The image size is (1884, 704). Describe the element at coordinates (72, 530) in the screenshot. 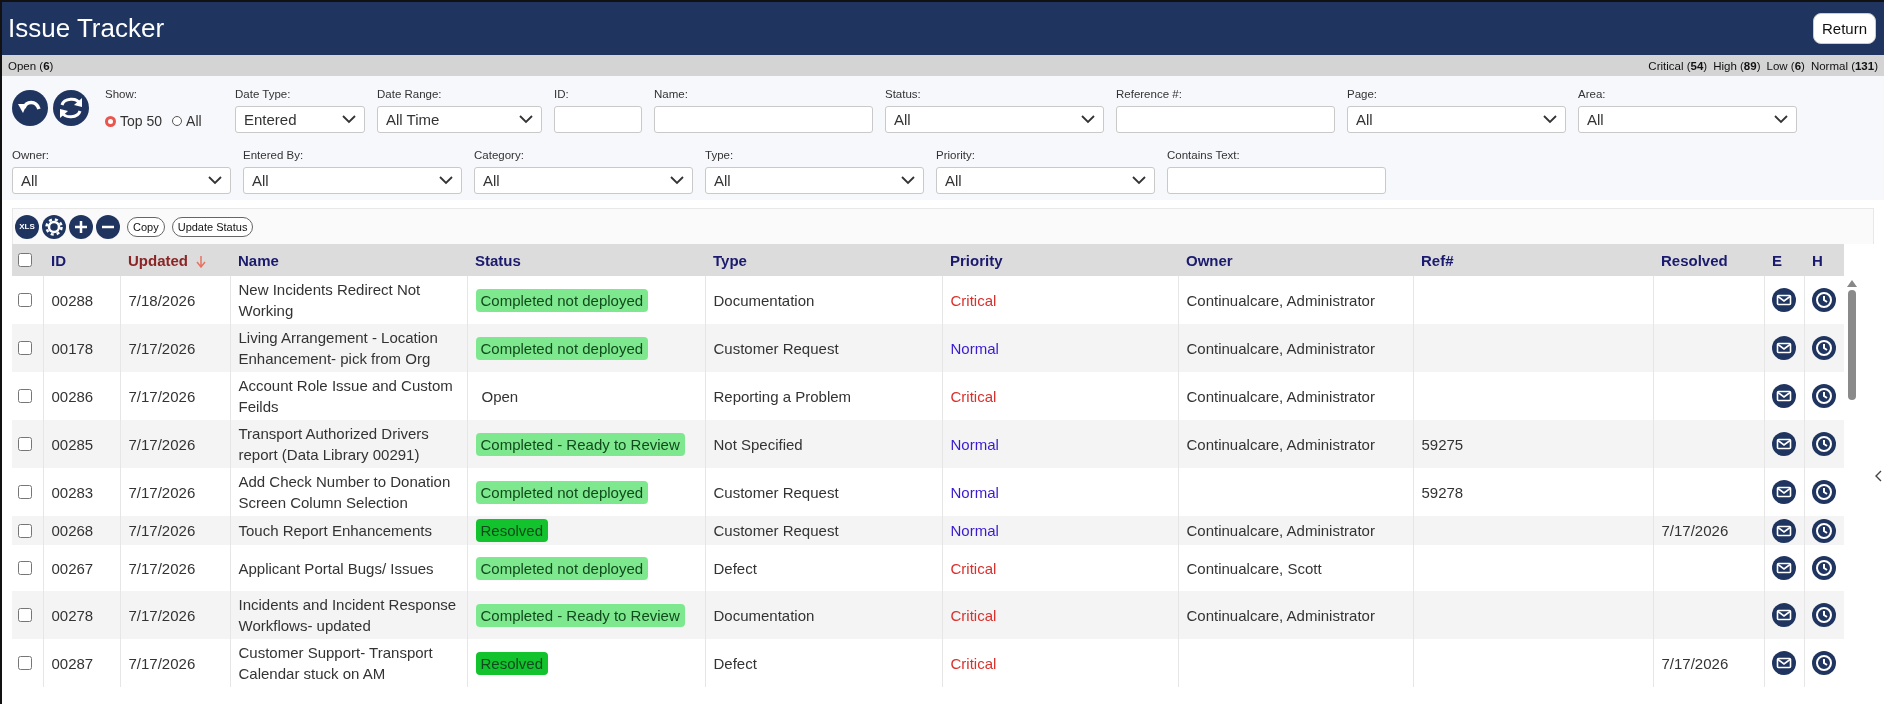

I see `issue-id: 00268` at that location.